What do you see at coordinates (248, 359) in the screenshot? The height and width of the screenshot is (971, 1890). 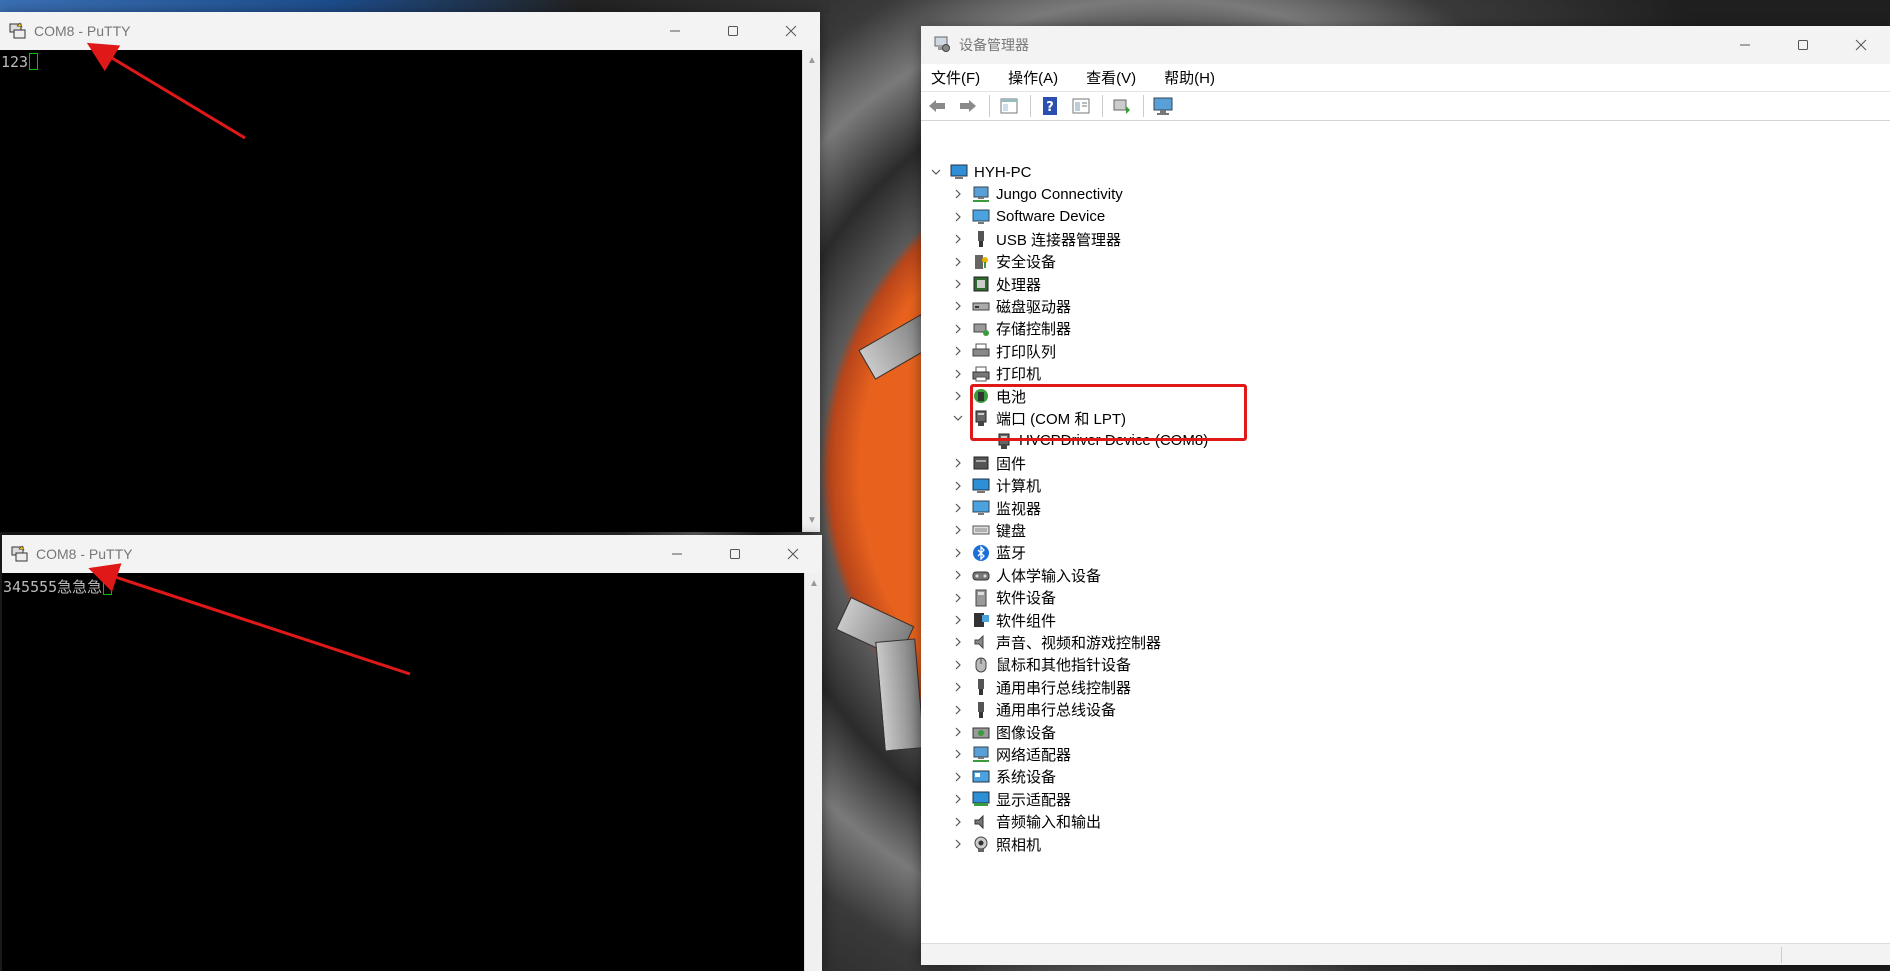 I see `annotation-arrow` at bounding box center [248, 359].